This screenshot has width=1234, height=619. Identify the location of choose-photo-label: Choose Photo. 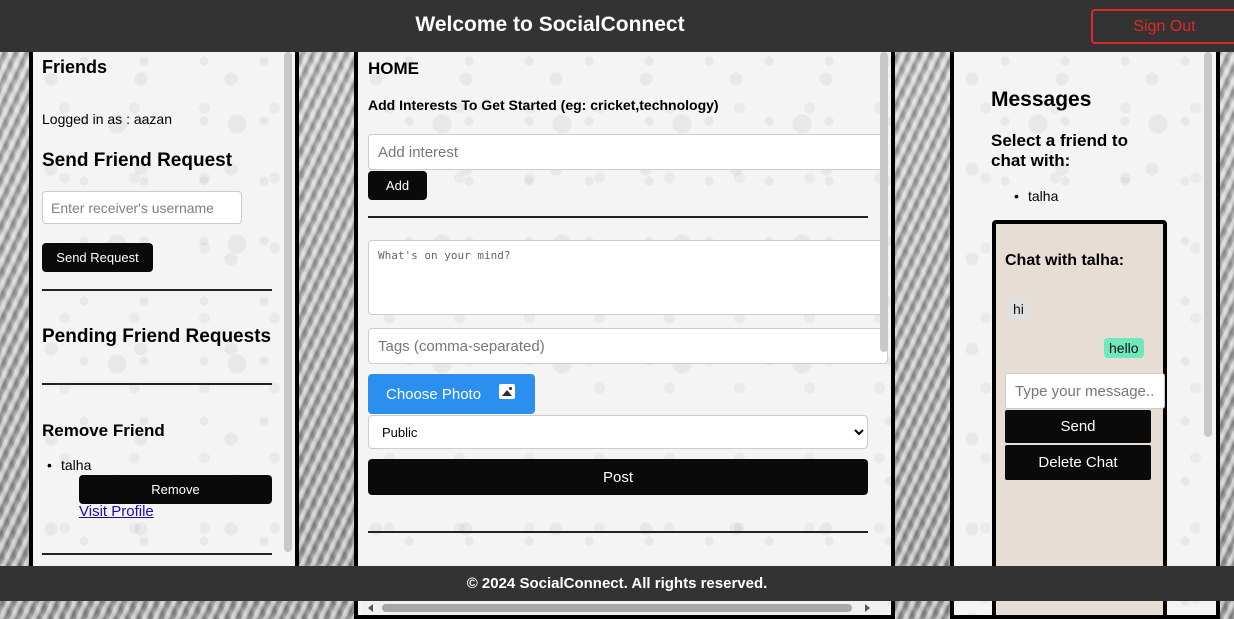
(434, 394).